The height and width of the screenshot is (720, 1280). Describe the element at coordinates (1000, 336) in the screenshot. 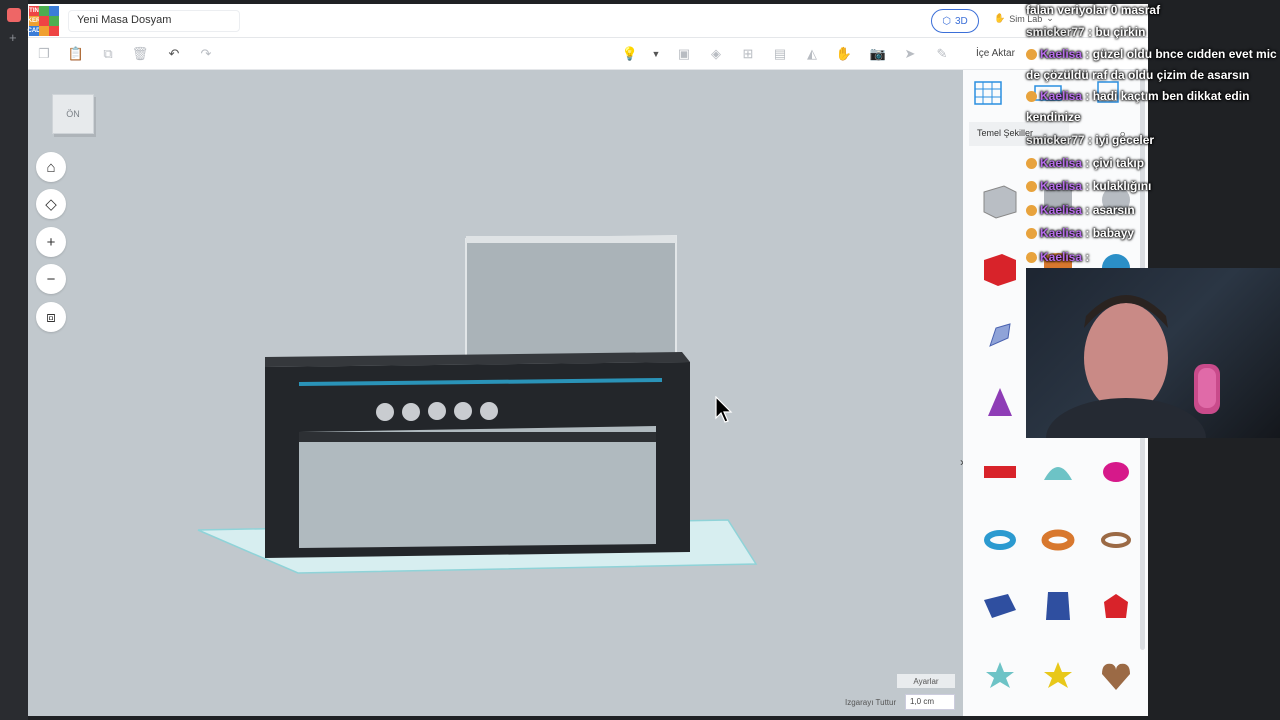

I see `shape-scribble` at that location.